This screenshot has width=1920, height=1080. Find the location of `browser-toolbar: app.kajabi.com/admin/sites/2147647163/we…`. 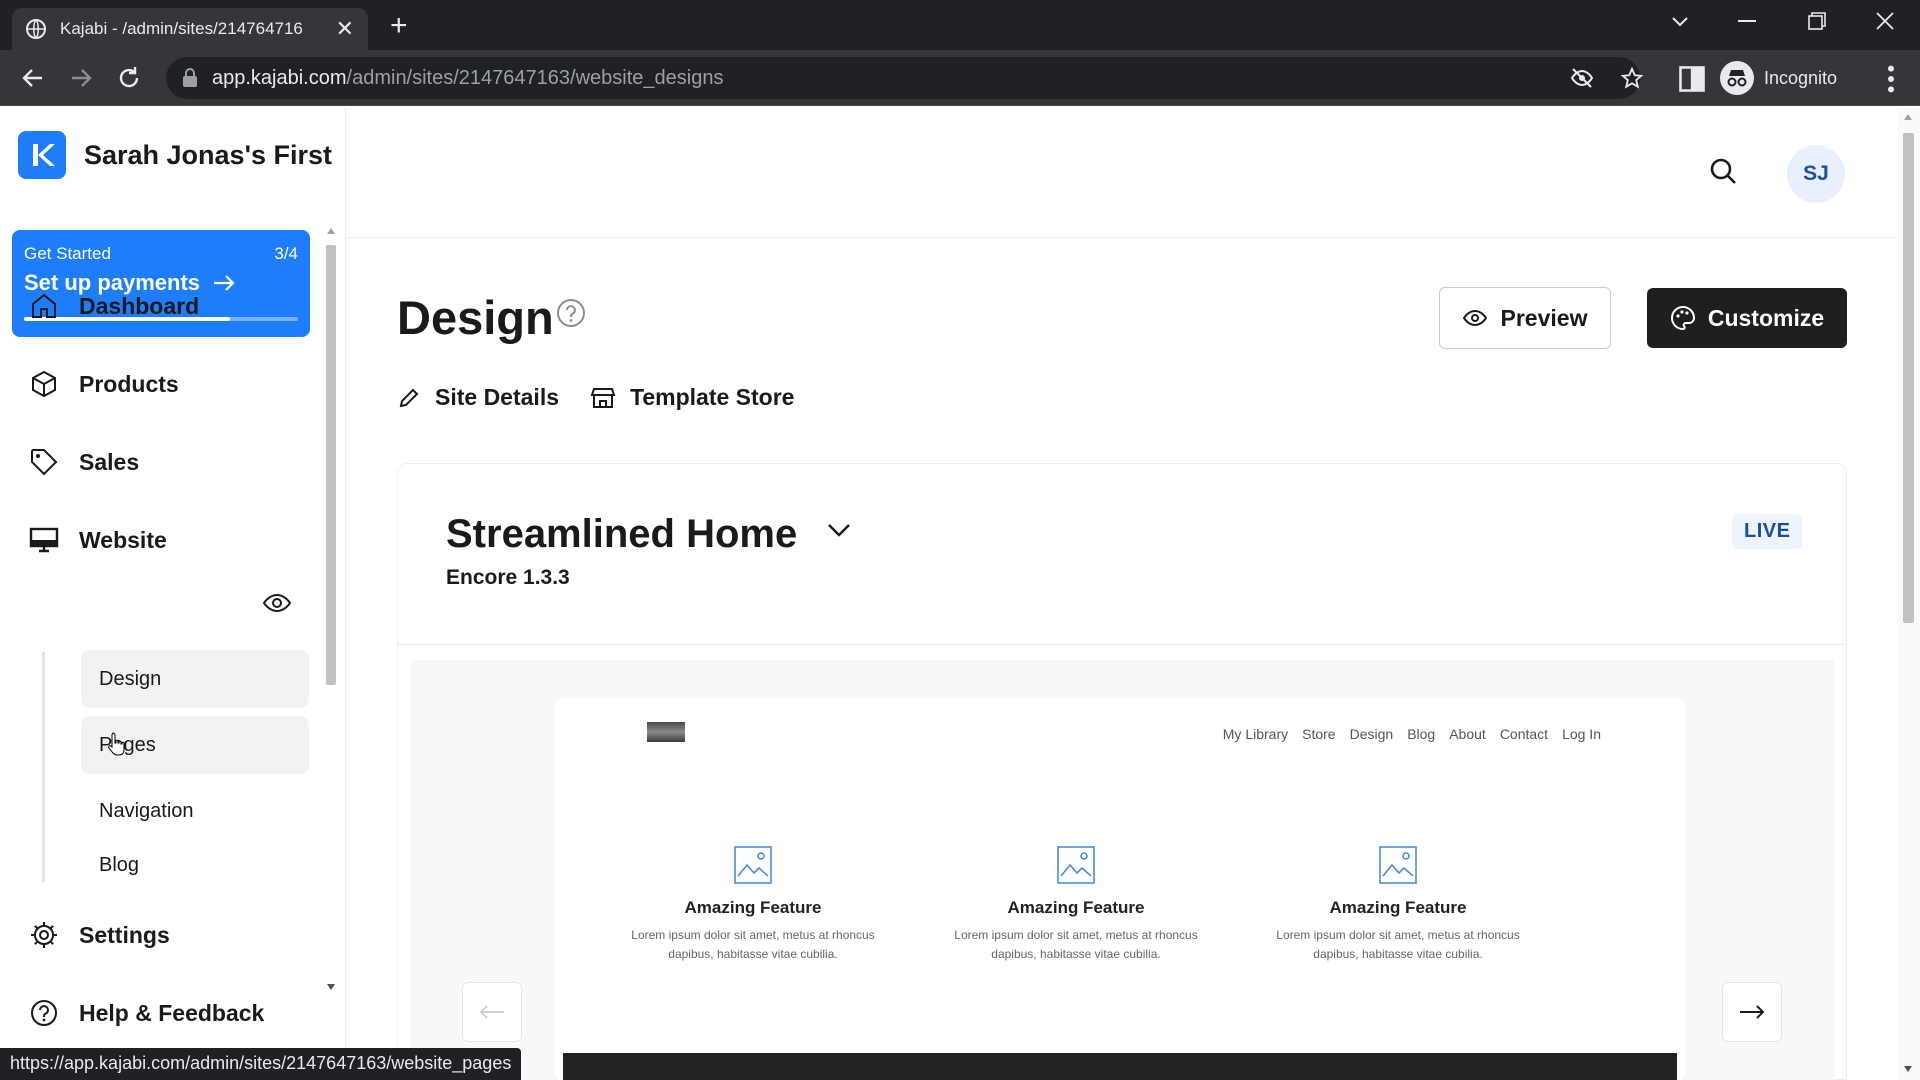

browser-toolbar: app.kajabi.com/admin/sites/2147647163/we… is located at coordinates (960, 78).